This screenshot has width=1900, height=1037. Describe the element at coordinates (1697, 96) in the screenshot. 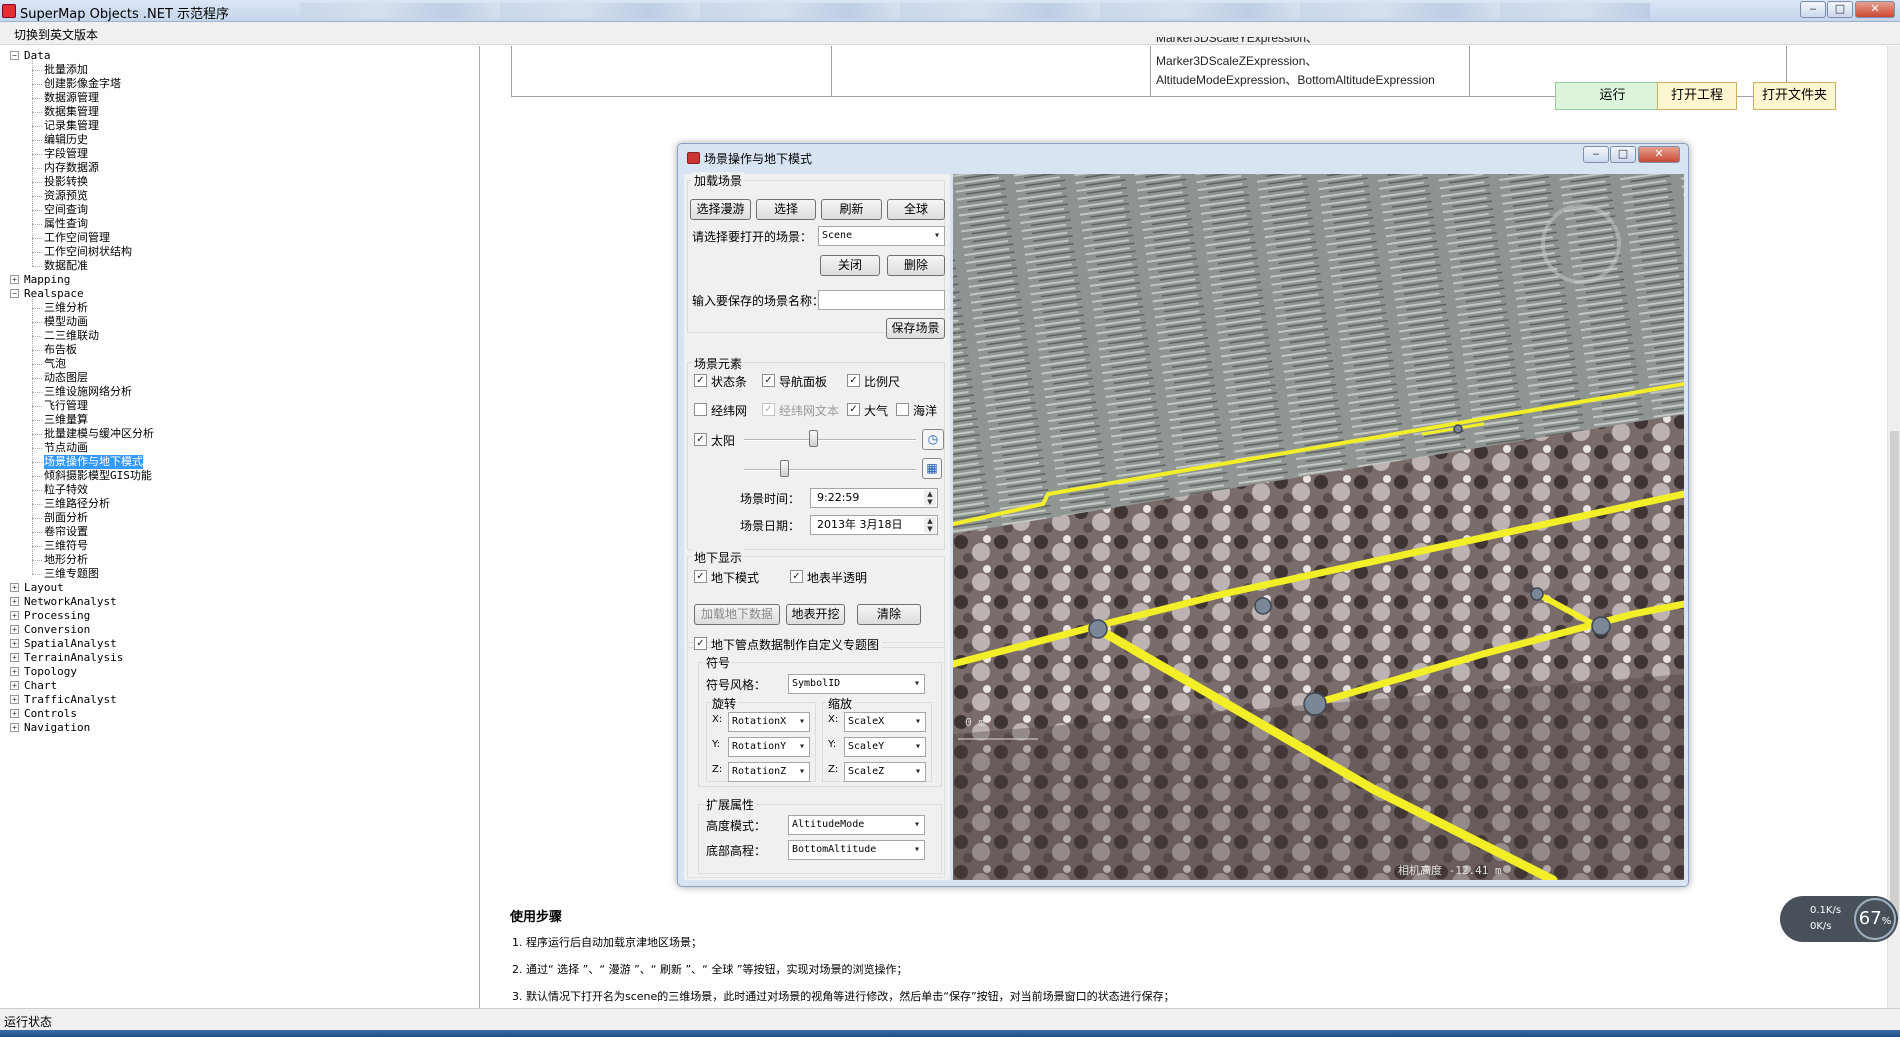

I see `open-project-button: 打开工程` at that location.